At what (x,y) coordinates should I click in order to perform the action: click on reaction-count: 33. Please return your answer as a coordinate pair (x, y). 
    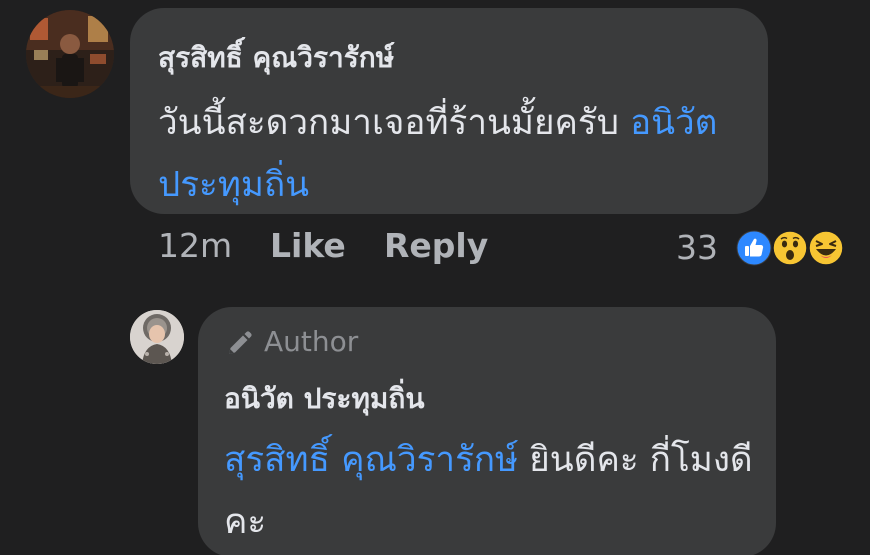
    Looking at the image, I should click on (697, 247).